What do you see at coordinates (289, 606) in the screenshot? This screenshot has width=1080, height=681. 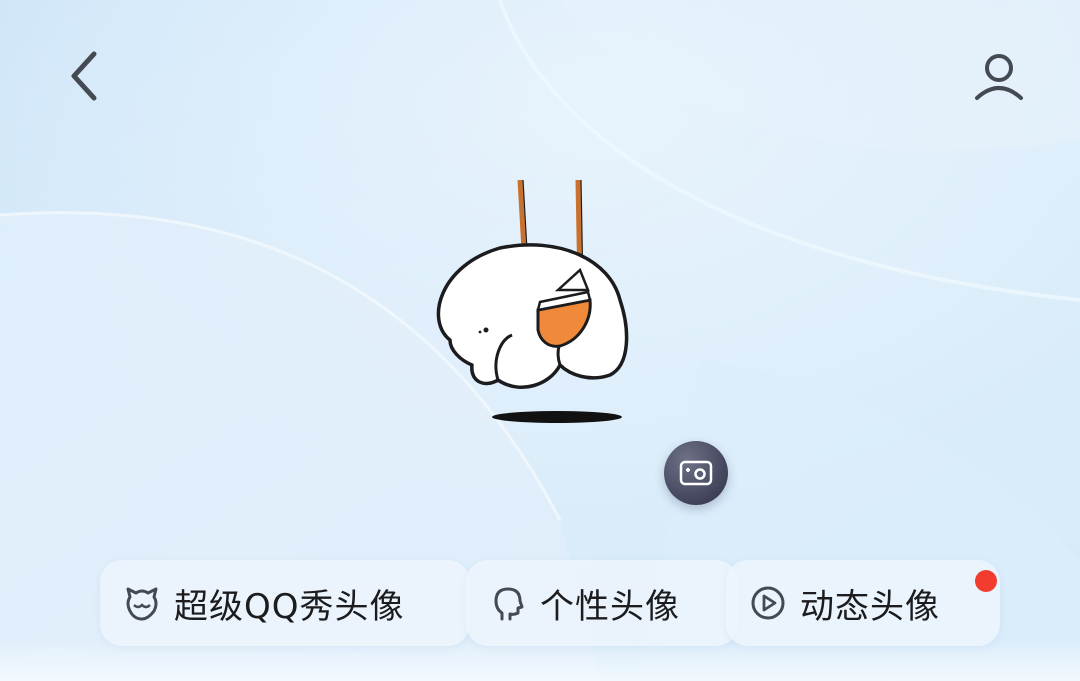 I see `tab-label: 超级QQ秀头像` at bounding box center [289, 606].